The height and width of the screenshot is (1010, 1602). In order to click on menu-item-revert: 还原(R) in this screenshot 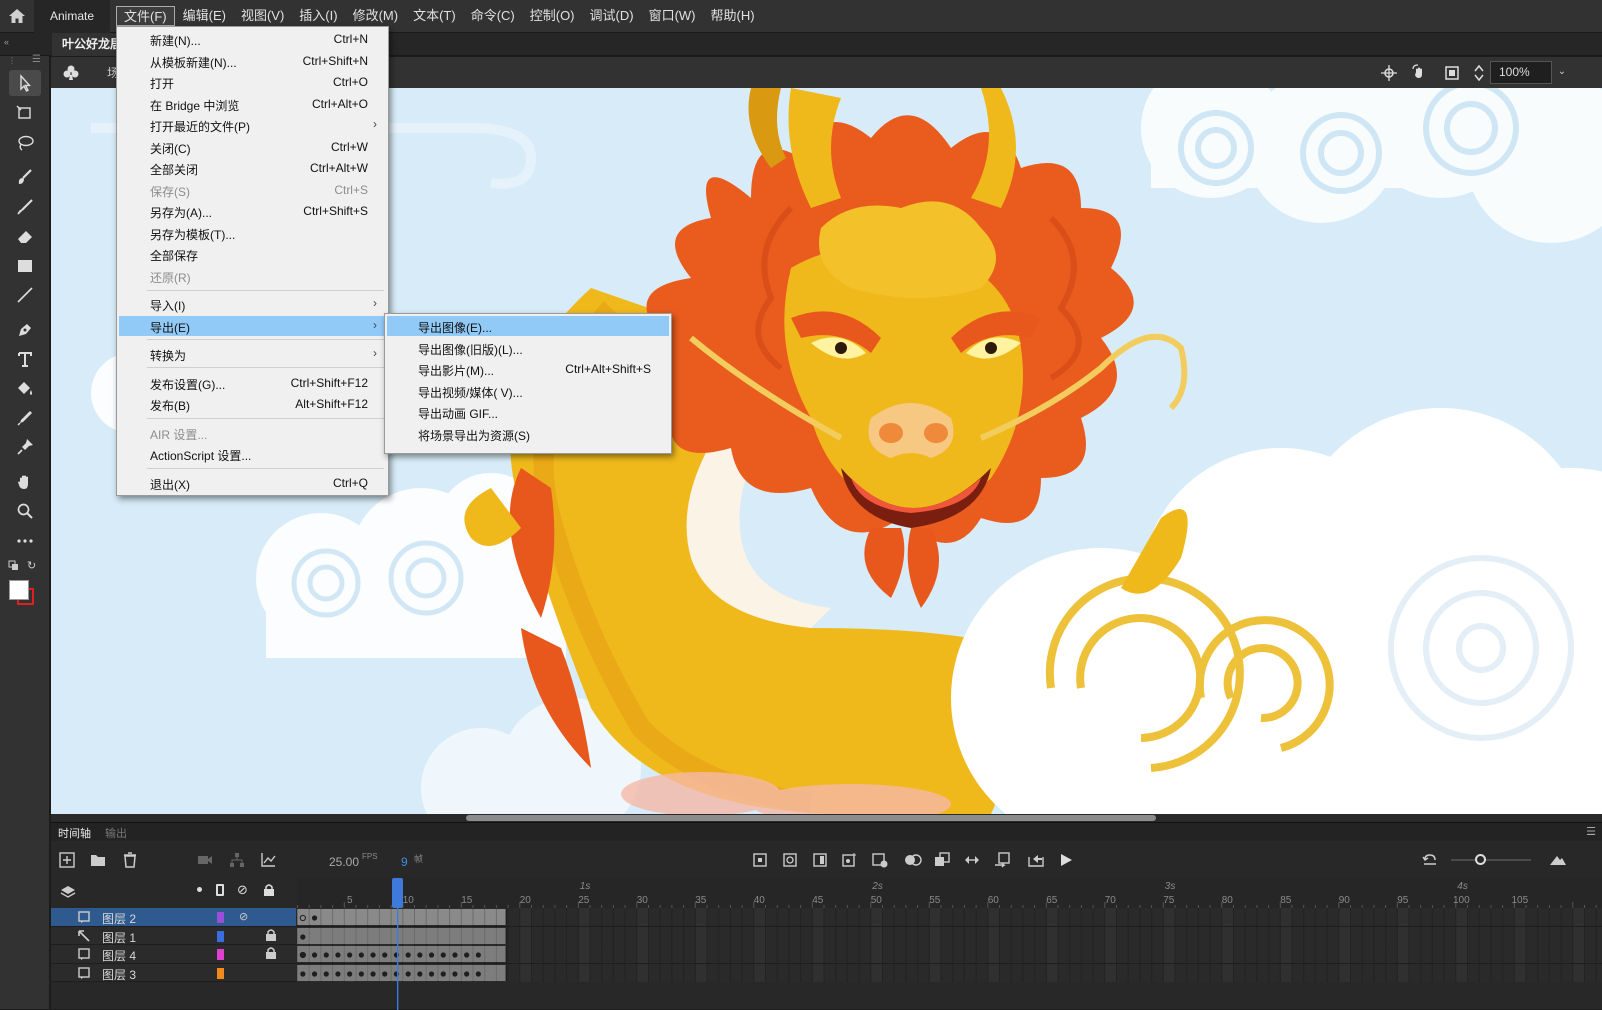, I will do `click(252, 276)`.